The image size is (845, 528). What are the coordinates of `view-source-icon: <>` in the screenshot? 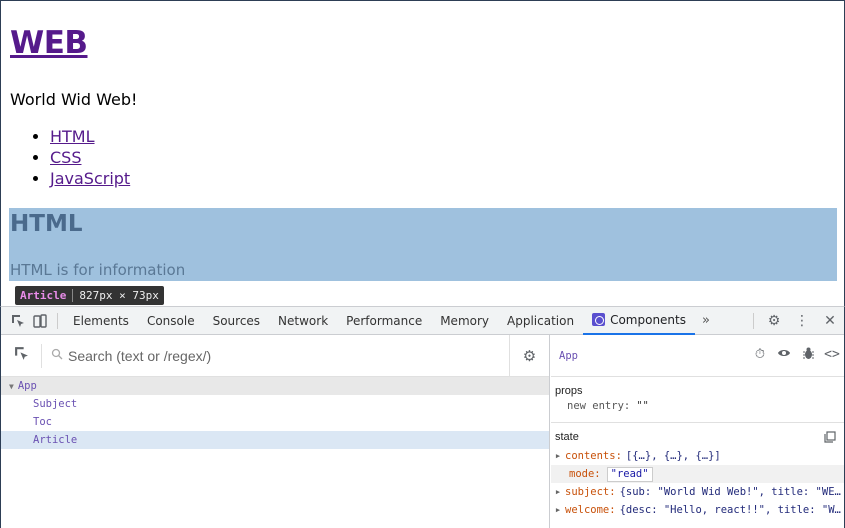 It's located at (832, 355).